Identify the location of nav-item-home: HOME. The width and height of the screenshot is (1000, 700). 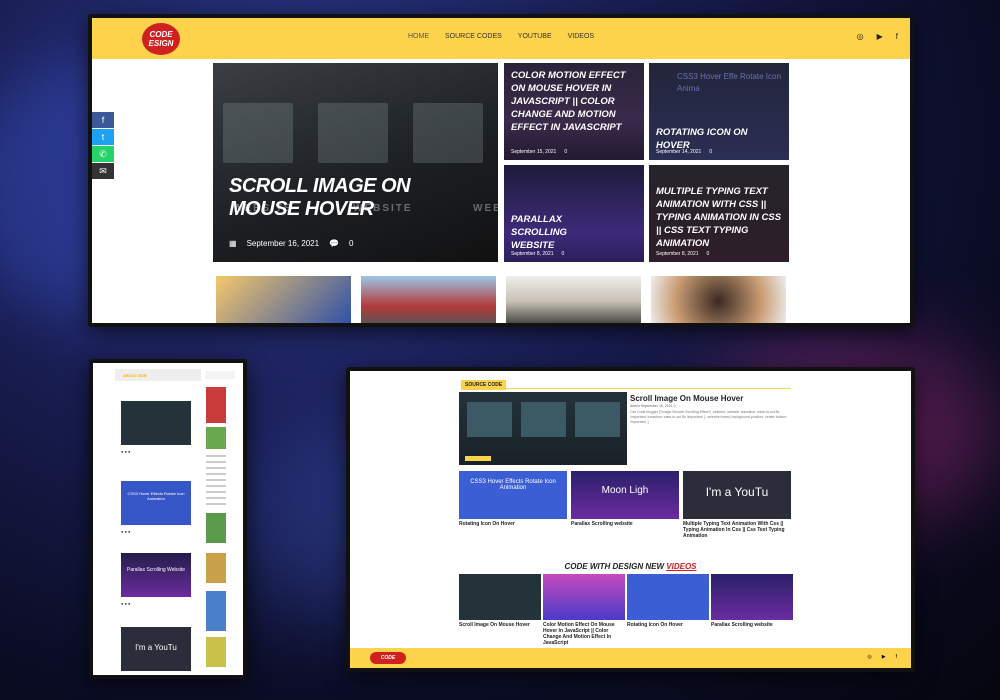
(418, 36).